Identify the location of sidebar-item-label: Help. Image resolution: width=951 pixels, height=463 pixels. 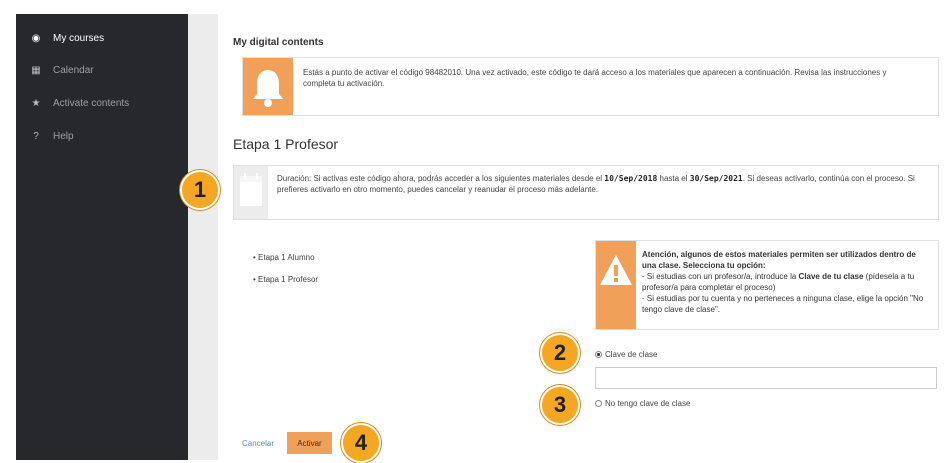
(63, 136).